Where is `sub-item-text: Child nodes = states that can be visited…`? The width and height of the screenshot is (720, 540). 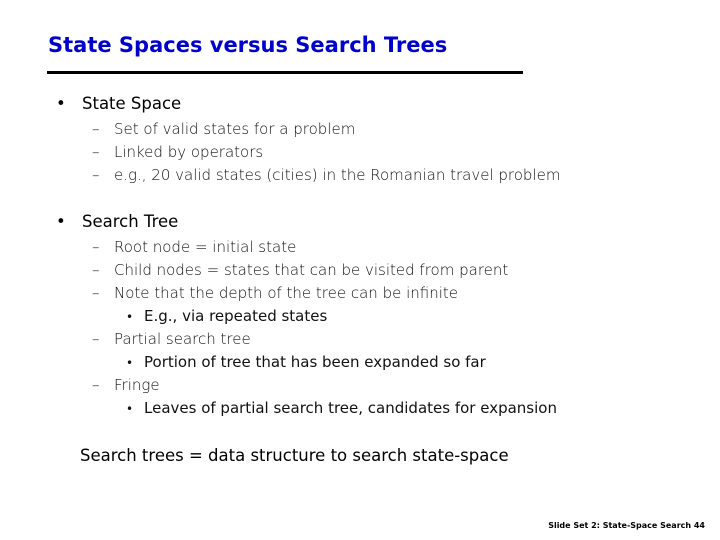
sub-item-text: Child nodes = states that can be visited… is located at coordinates (311, 270).